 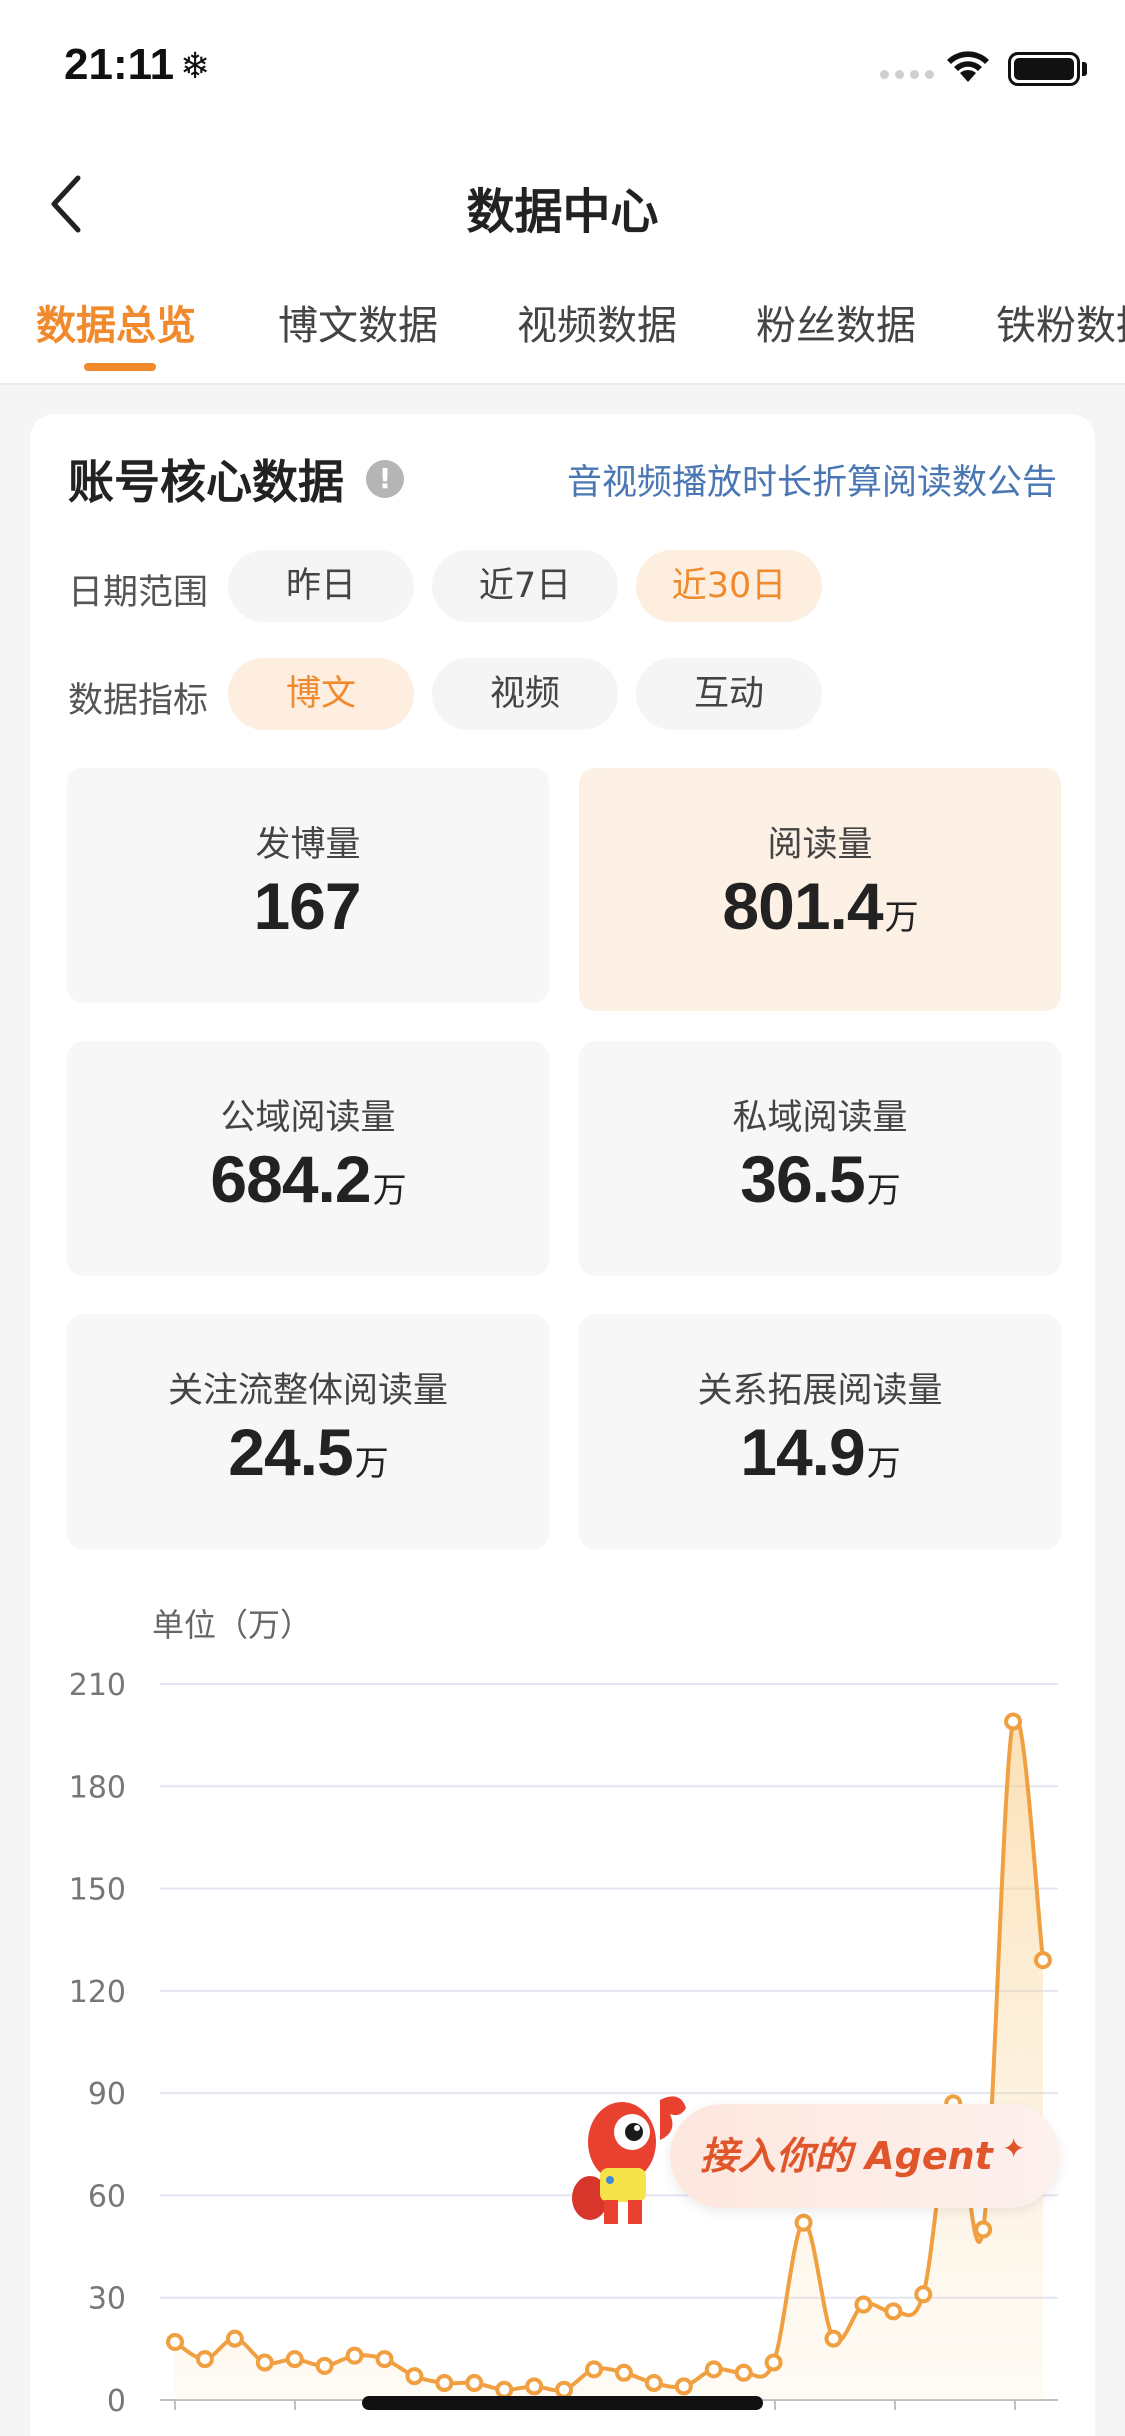 I want to click on snowflake-icon: ❄, so click(x=195, y=66).